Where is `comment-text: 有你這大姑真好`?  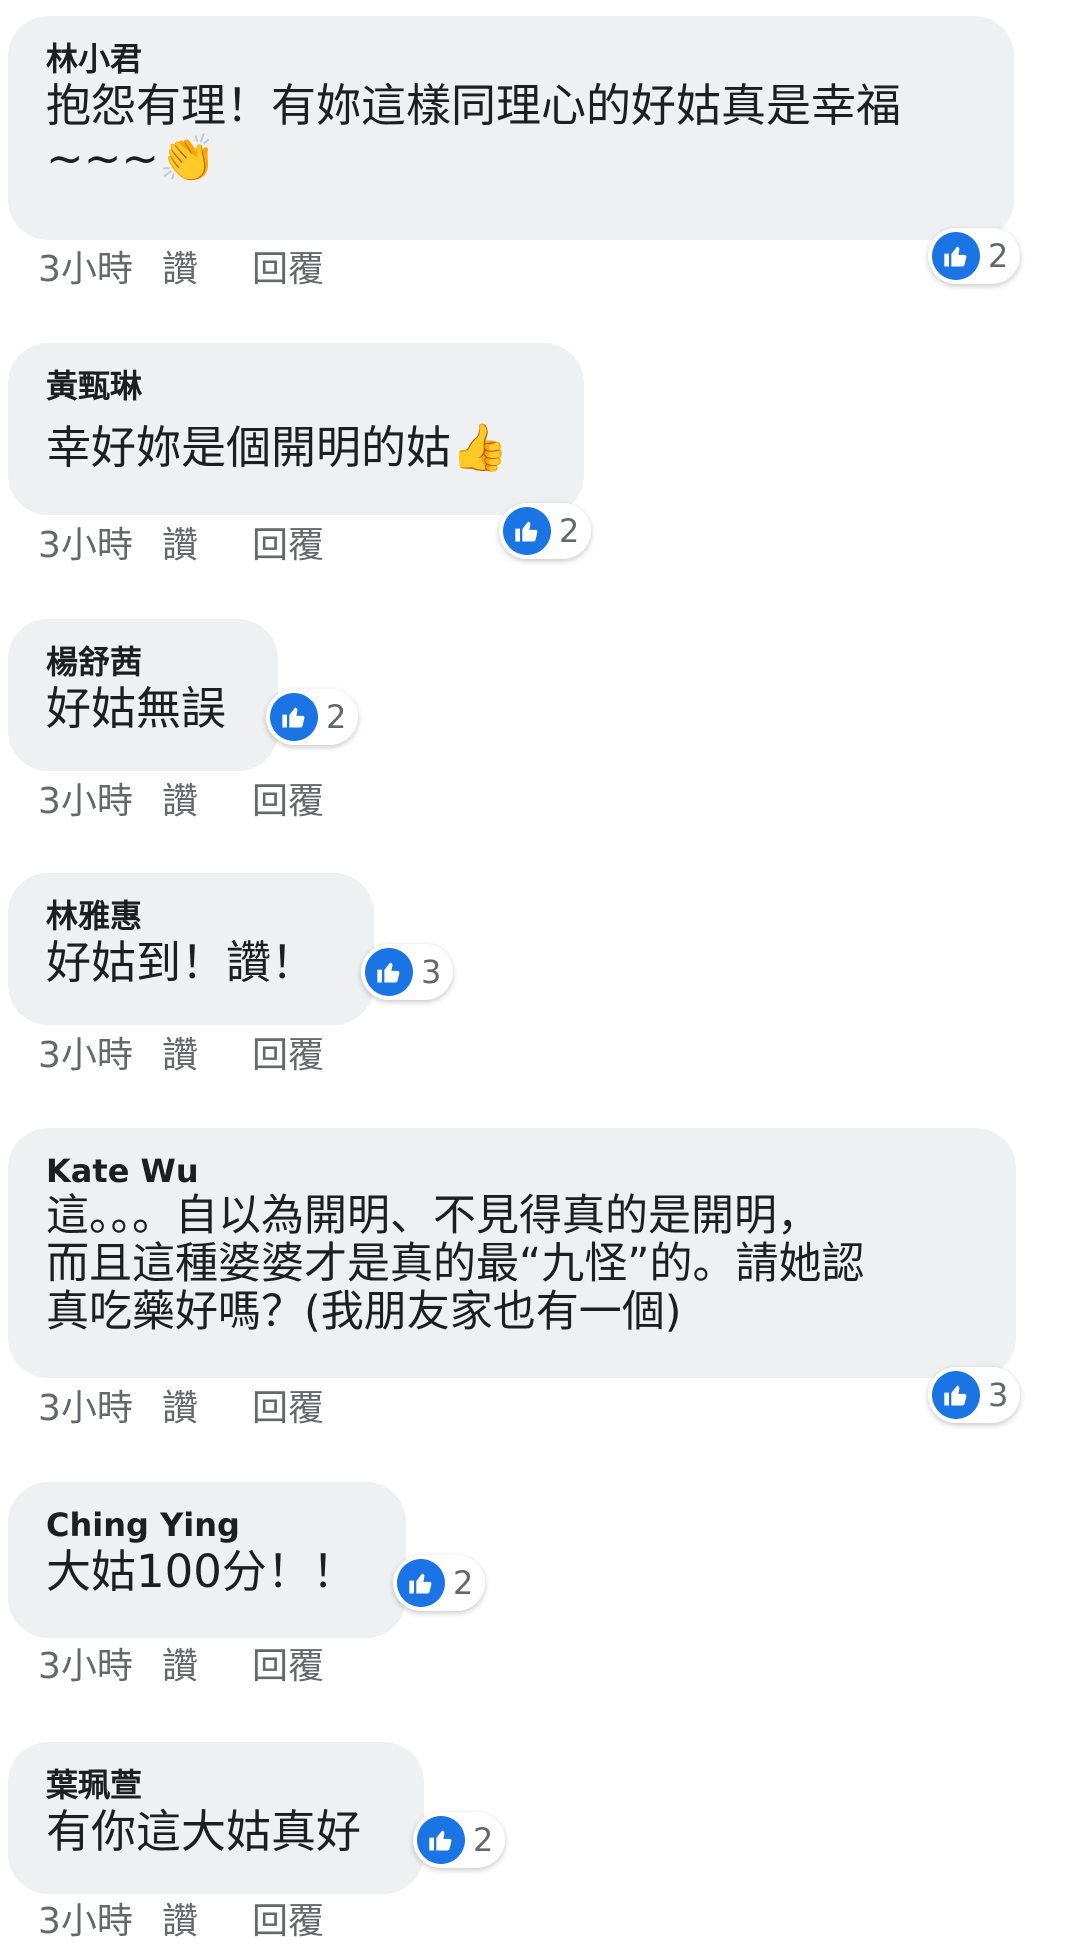
comment-text: 有你這大姑真好 is located at coordinates (204, 1831).